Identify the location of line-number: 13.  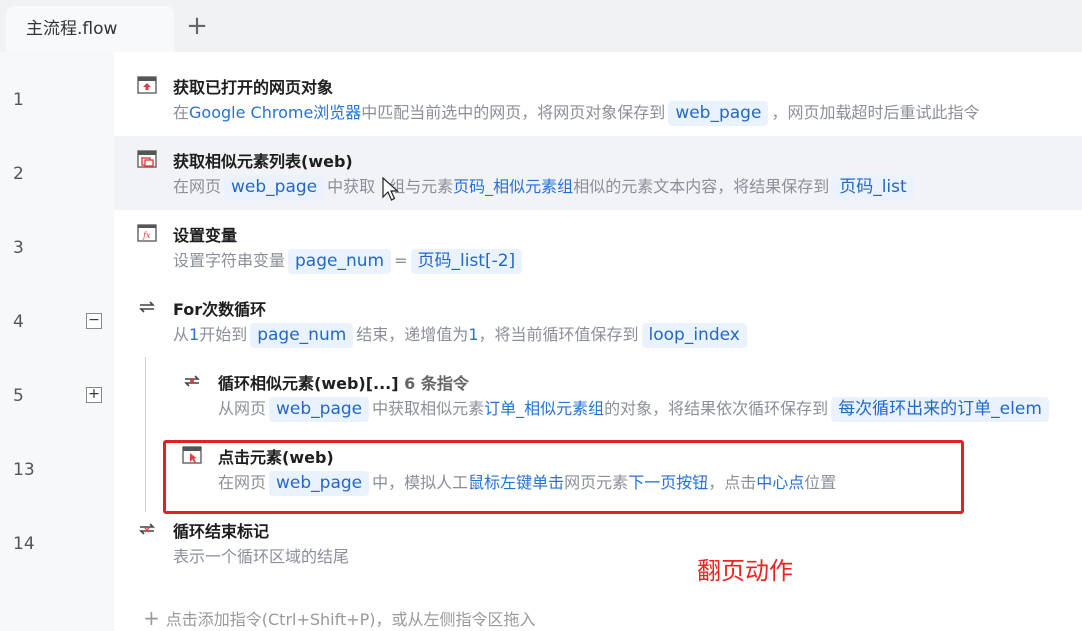
(24, 470).